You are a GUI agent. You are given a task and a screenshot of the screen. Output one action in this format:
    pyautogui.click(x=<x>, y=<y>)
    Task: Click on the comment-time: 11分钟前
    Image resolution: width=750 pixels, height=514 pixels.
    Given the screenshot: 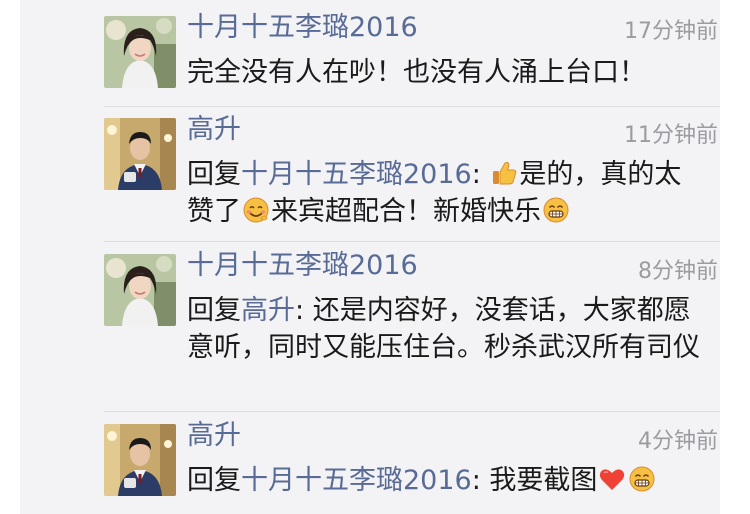 What is the action you would take?
    pyautogui.click(x=671, y=135)
    